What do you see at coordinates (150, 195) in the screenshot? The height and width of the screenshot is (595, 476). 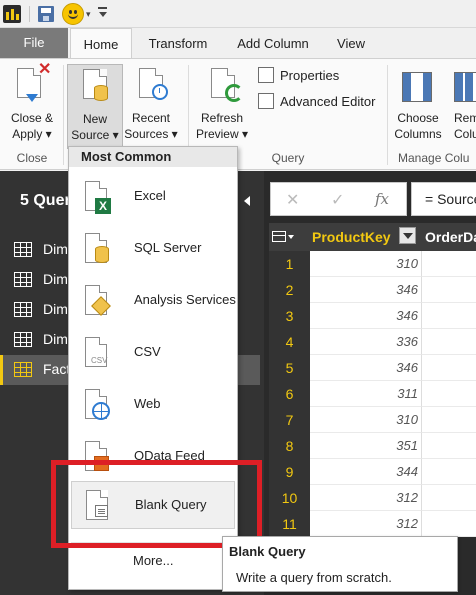 I see `menu-item-label: Excel` at bounding box center [150, 195].